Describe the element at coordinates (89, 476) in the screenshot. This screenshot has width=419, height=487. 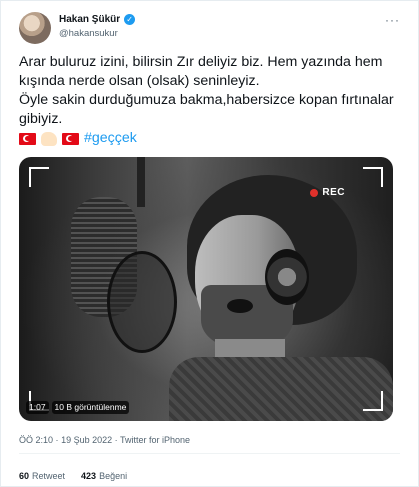
I see `like-count: 423` at that location.